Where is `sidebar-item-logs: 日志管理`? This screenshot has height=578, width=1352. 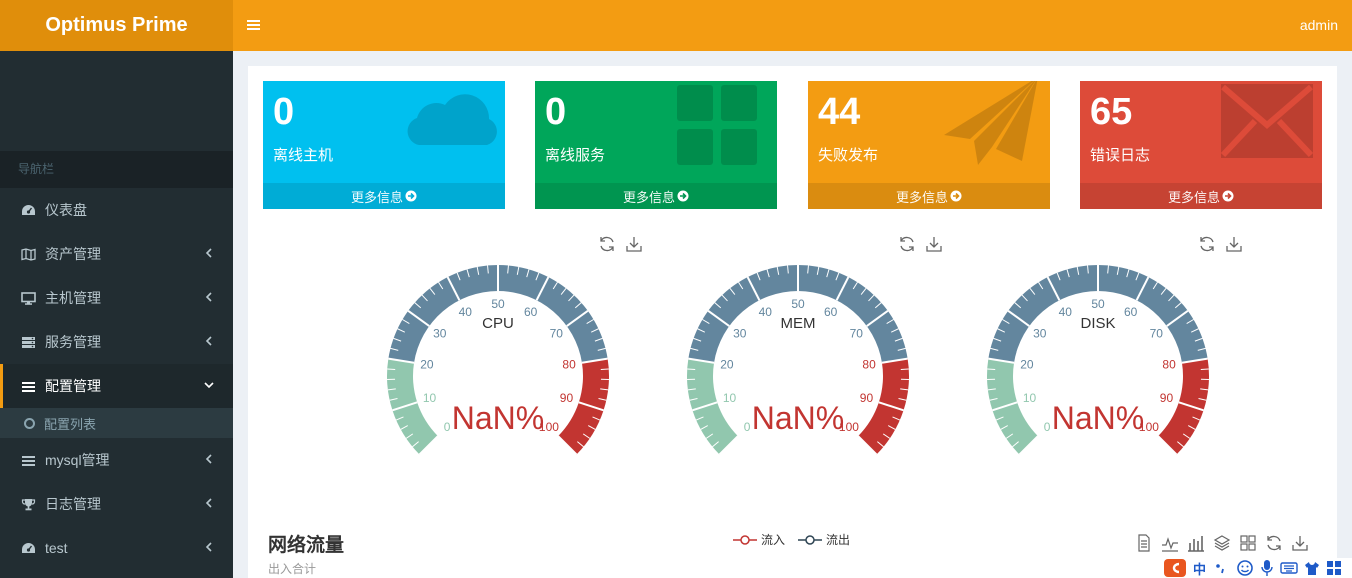
sidebar-item-logs: 日志管理 is located at coordinates (116, 504).